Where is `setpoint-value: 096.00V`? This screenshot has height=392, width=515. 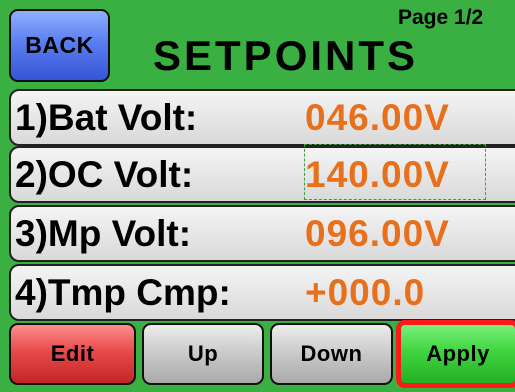
setpoint-value: 096.00V is located at coordinates (377, 233).